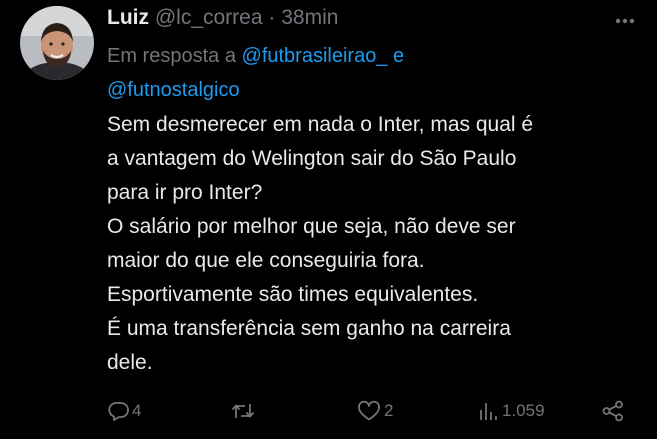  I want to click on like-button: 2, so click(374, 411).